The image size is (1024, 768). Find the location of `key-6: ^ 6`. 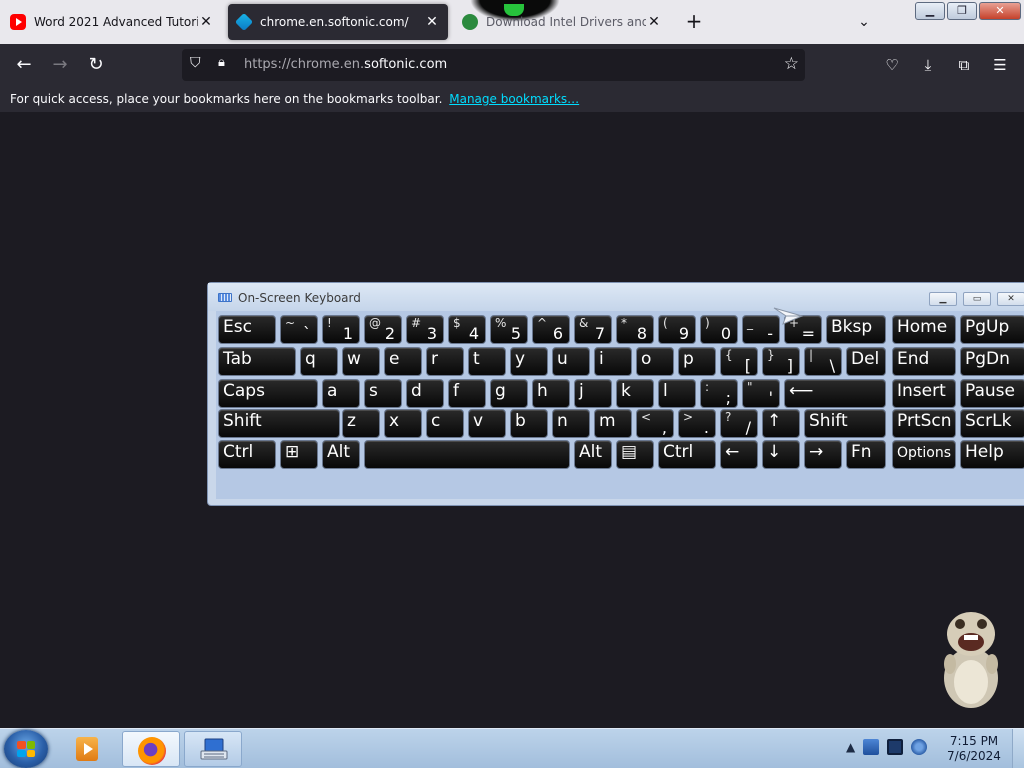

key-6: ^ 6 is located at coordinates (551, 329).